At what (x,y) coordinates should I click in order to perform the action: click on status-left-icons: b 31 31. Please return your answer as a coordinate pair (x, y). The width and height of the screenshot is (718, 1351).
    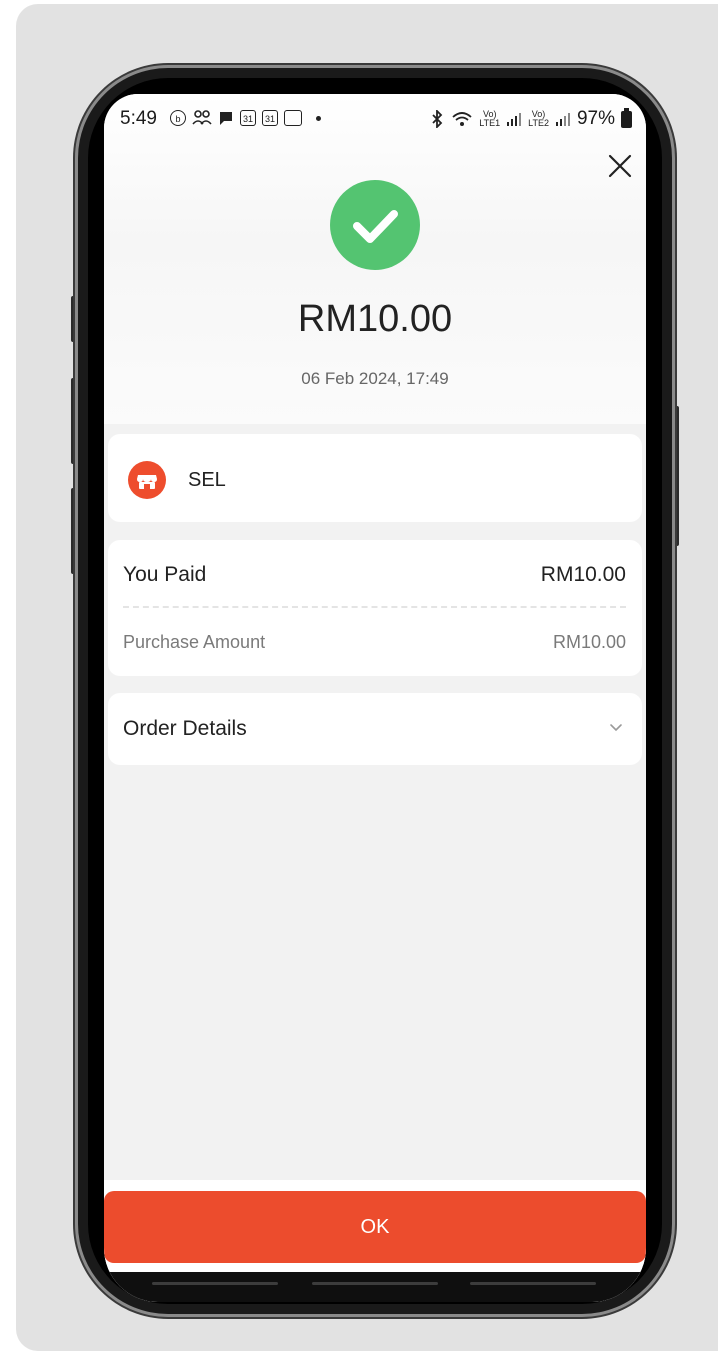
    Looking at the image, I should click on (245, 118).